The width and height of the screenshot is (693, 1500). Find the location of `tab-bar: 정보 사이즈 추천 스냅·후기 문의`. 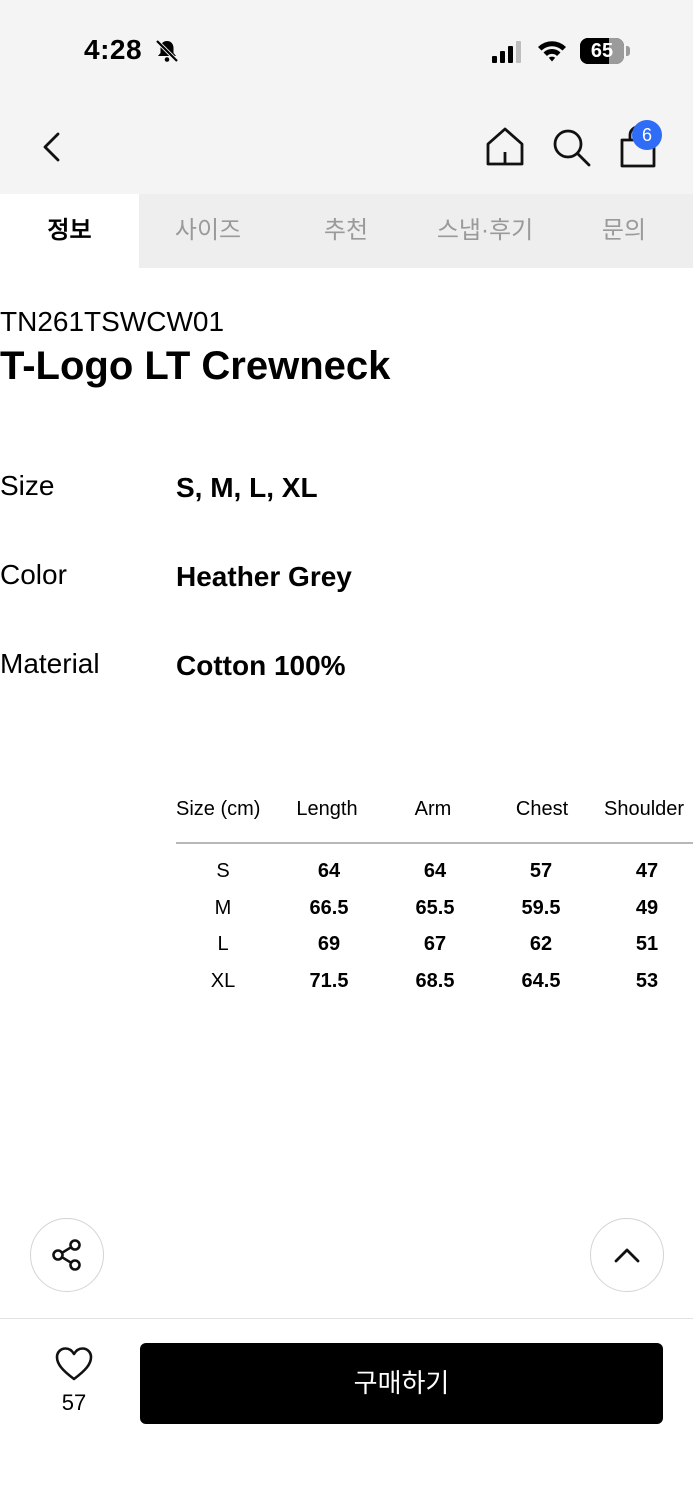

tab-bar: 정보 사이즈 추천 스냅·후기 문의 is located at coordinates (346, 231).